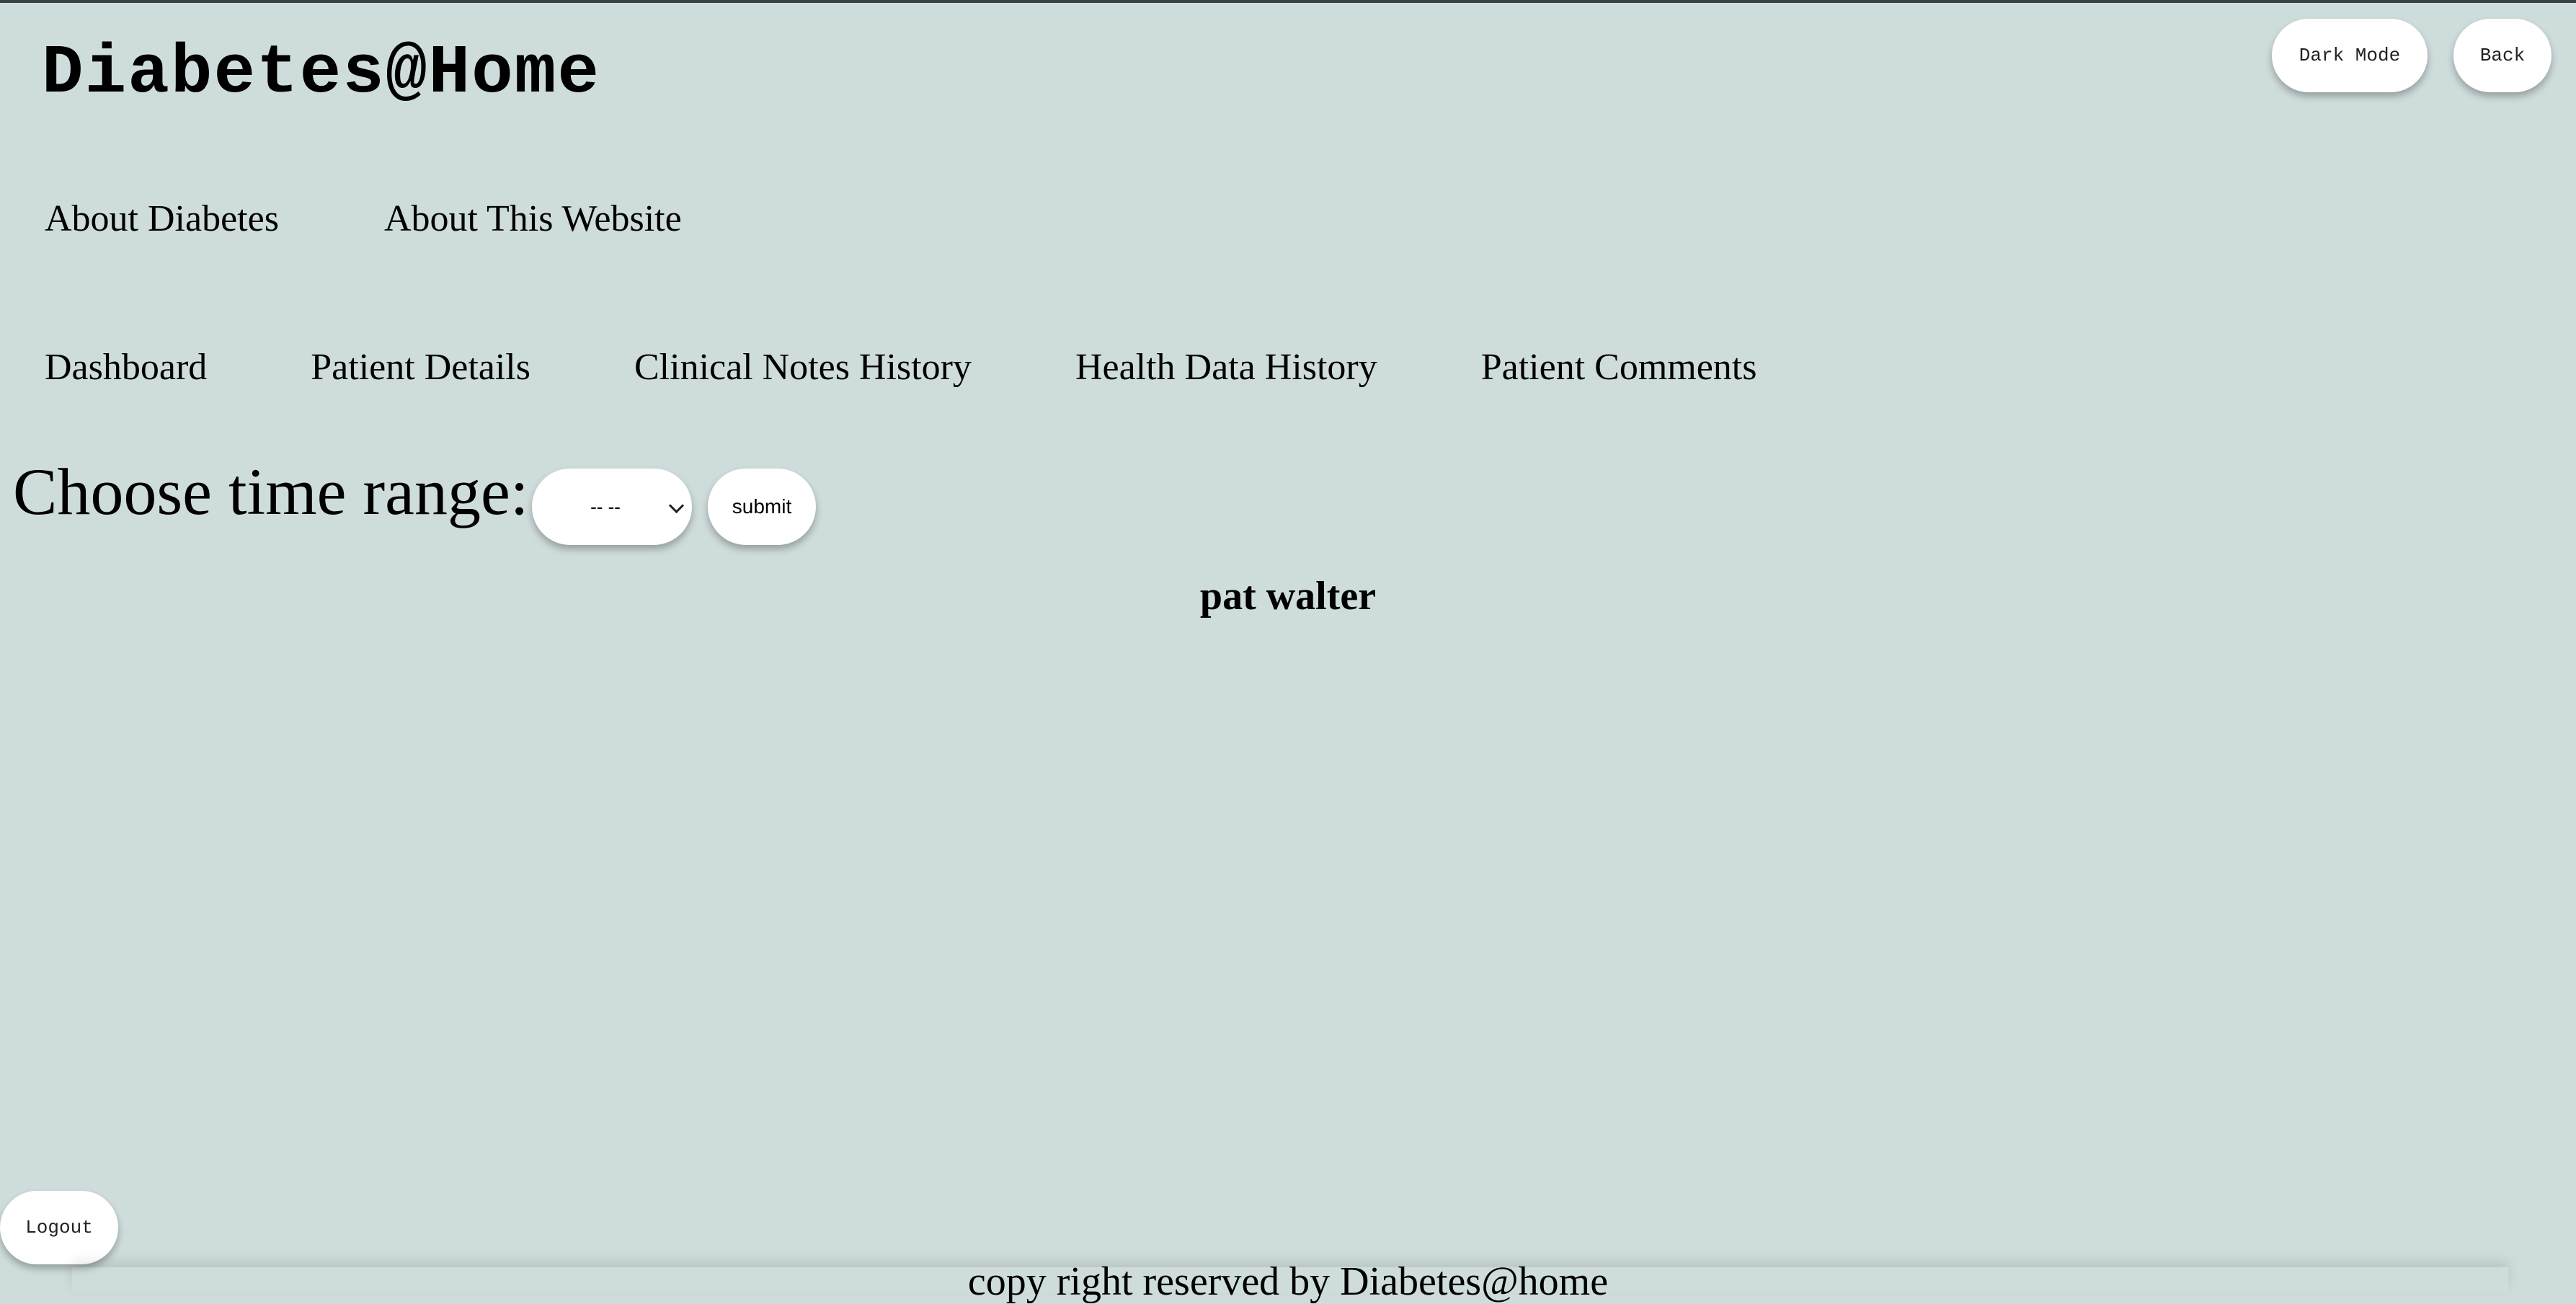  What do you see at coordinates (162, 220) in the screenshot?
I see `nav-about-diabetes: About Diabetes` at bounding box center [162, 220].